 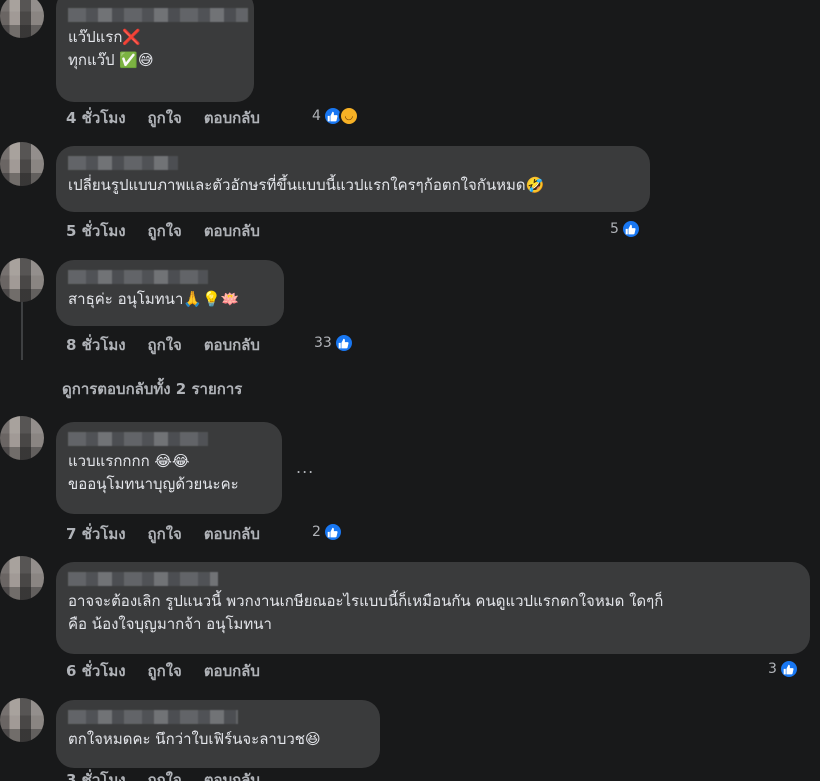 I want to click on timestamp: 7 ชั่วโมง, so click(x=96, y=534).